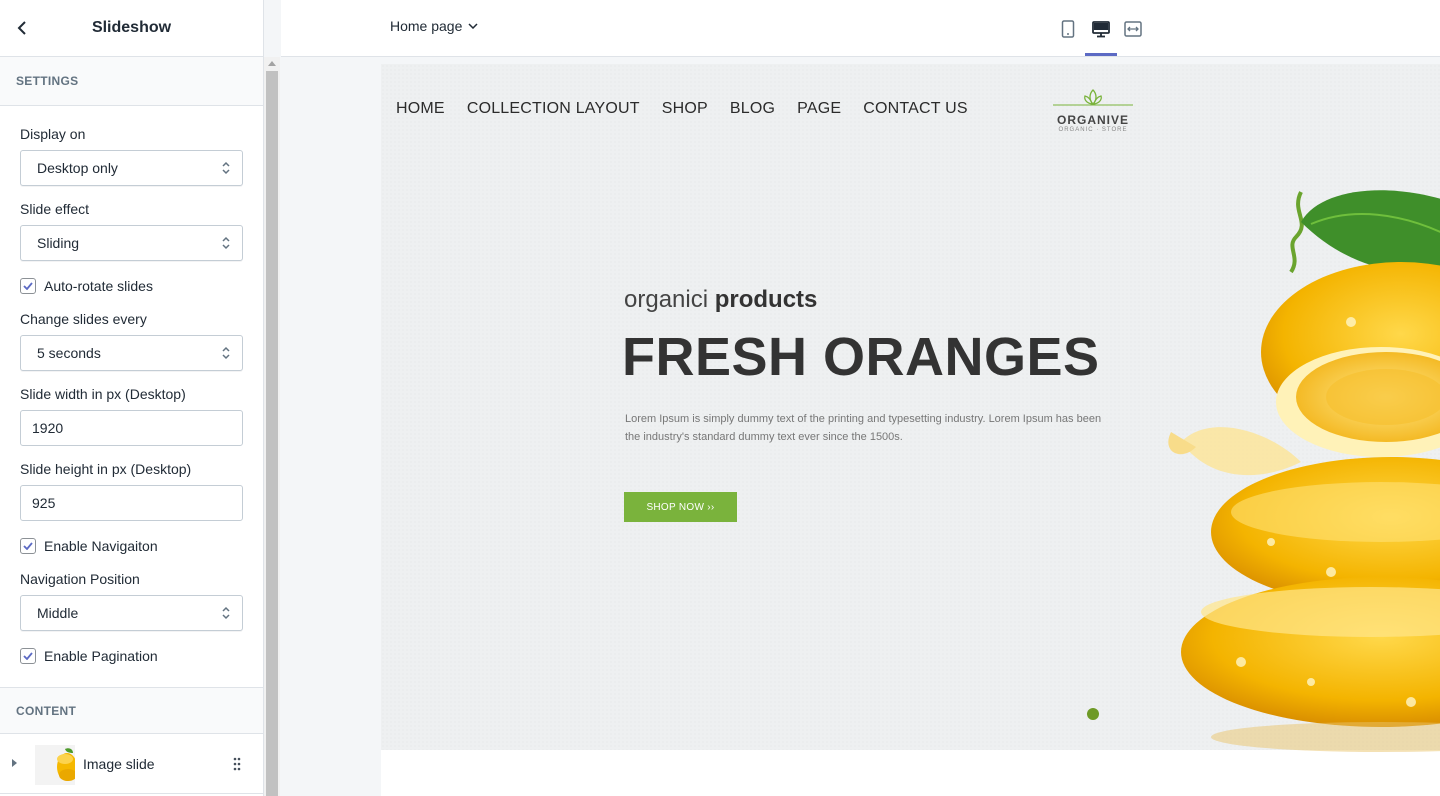 The image size is (1440, 796). What do you see at coordinates (14, 763) in the screenshot?
I see `caret-right-icon` at bounding box center [14, 763].